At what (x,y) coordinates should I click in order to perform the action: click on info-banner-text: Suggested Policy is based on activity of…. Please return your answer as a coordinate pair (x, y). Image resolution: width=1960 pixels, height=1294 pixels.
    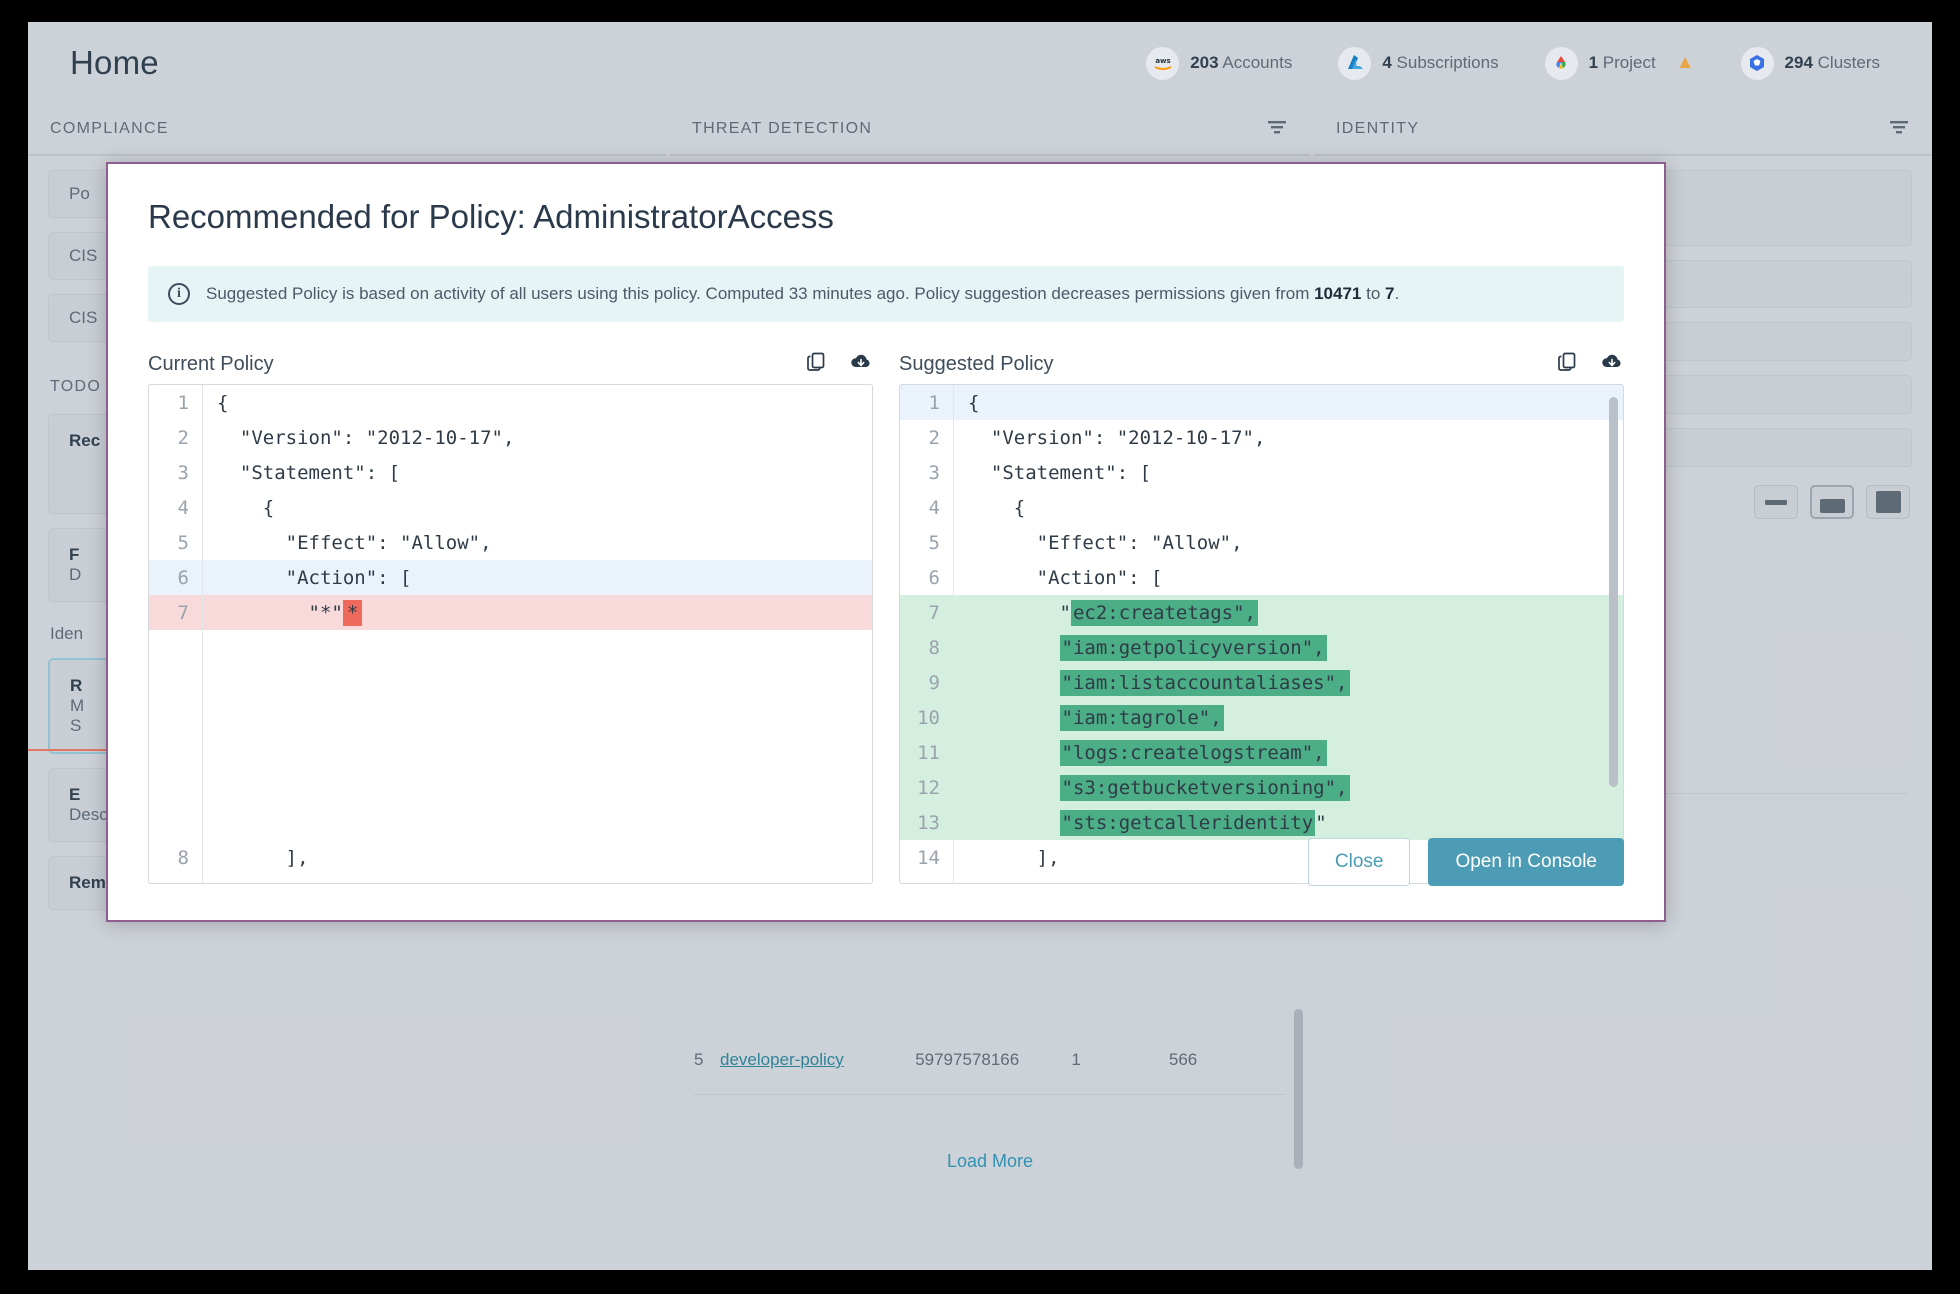
    Looking at the image, I should click on (803, 293).